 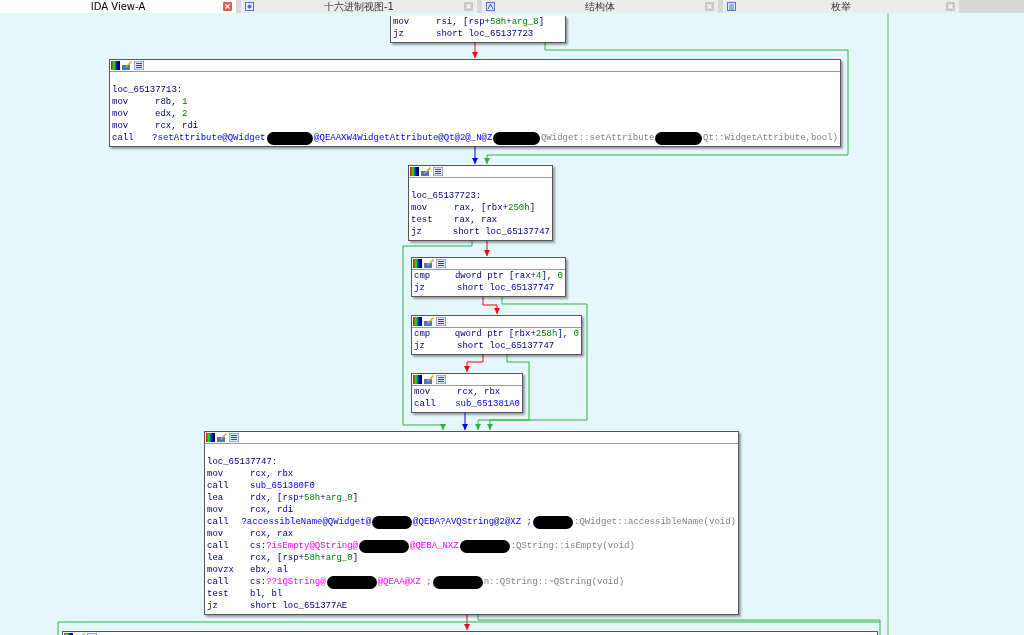 What do you see at coordinates (304, 558) in the screenshot?
I see `operand-text: rcx, [rsp+58h+arg_0]` at bounding box center [304, 558].